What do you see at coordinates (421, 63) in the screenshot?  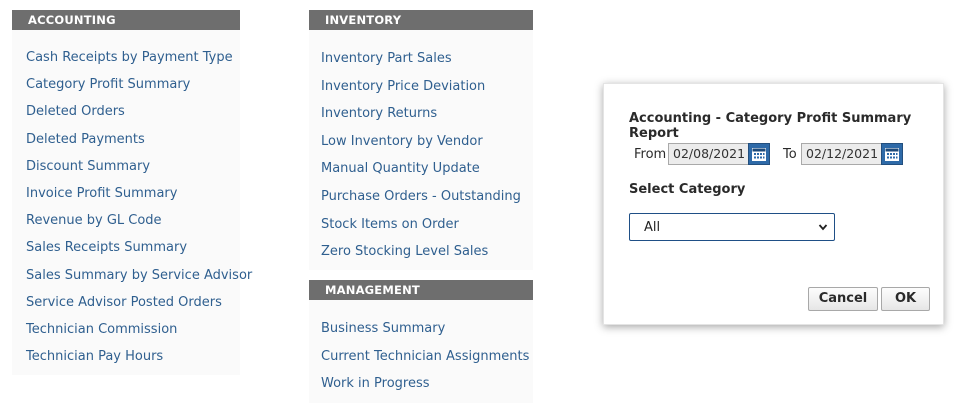 I see `menu-item-inventory-part-sales: Inventory Part Sales` at bounding box center [421, 63].